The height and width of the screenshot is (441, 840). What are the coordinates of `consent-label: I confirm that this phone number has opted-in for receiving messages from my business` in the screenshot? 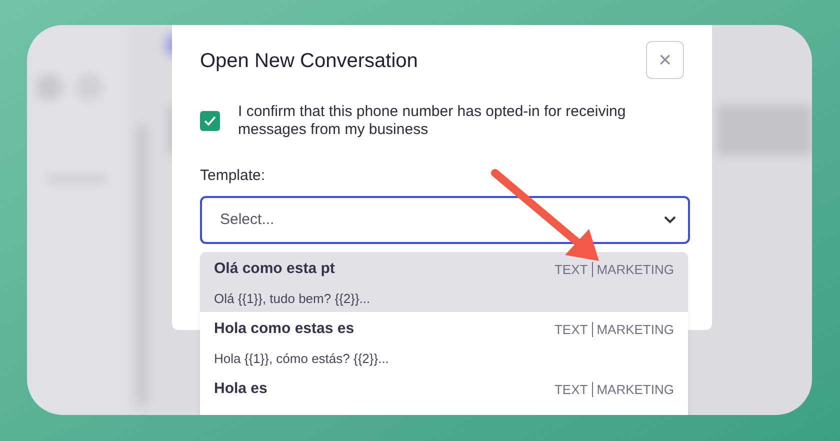 It's located at (432, 121).